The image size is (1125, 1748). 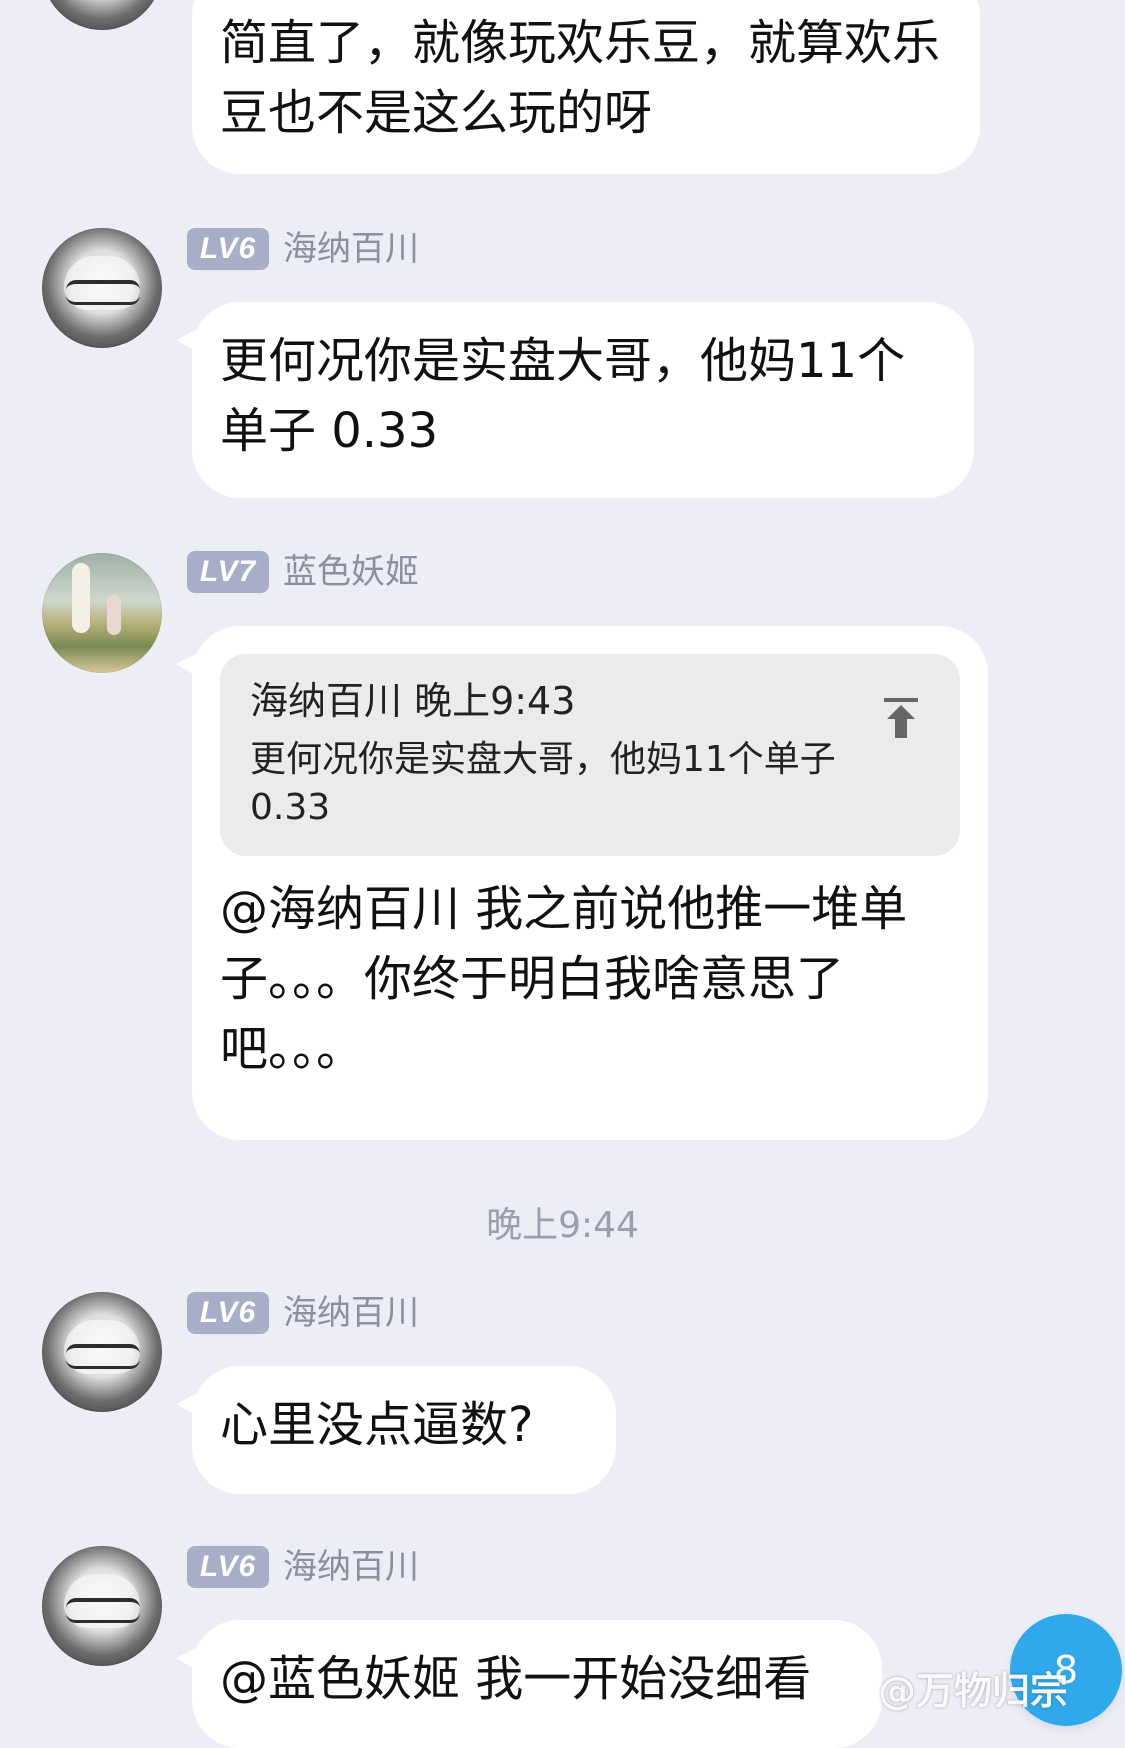 I want to click on quoted-message: 海纳百川 晚上9:43 更何况你是实盘大哥，他妈11个单子 0.33, so click(x=590, y=755).